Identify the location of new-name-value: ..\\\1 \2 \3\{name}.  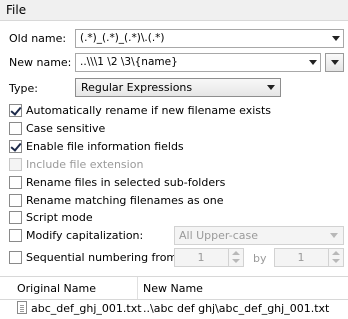
(192, 62).